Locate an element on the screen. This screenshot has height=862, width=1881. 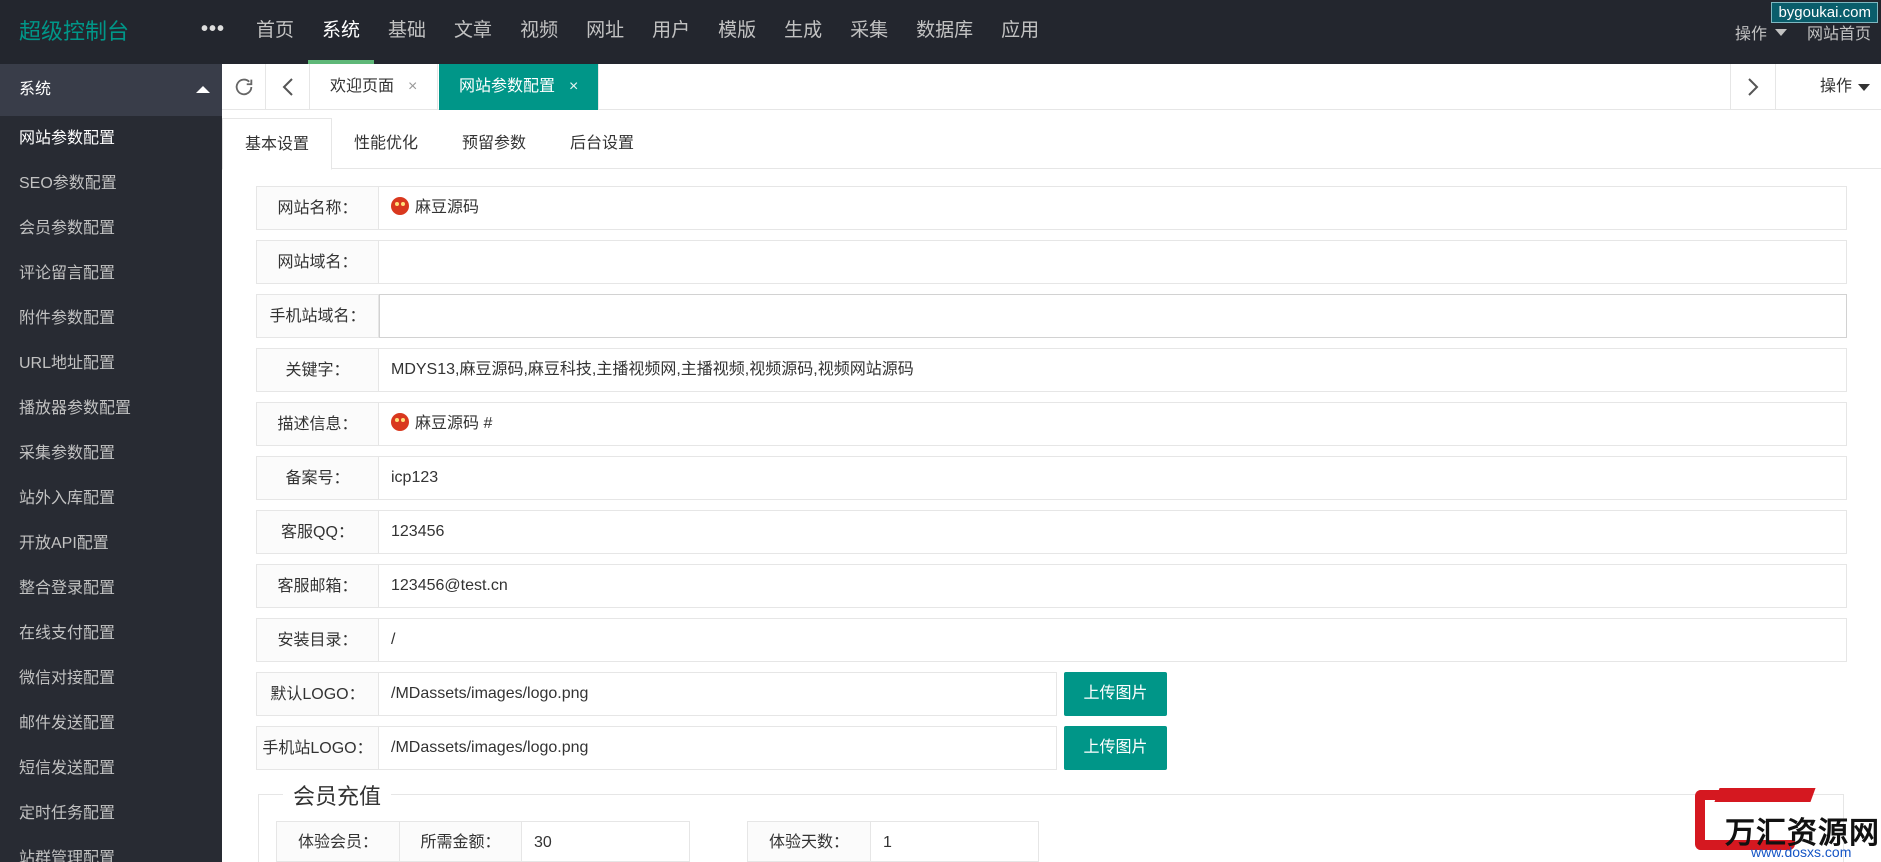
member-trial-row: 体验会员： 所需金额： 30 is located at coordinates (483, 841).